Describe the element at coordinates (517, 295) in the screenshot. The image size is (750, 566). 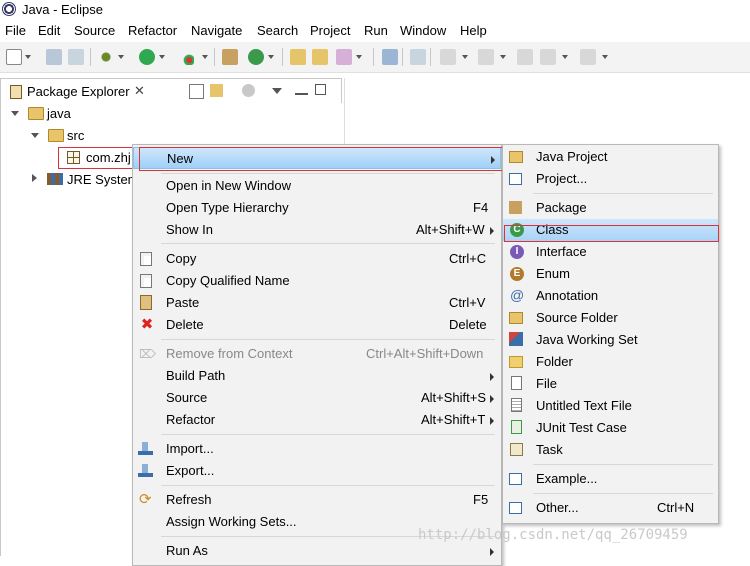
I see `annotation-icon: @` at that location.